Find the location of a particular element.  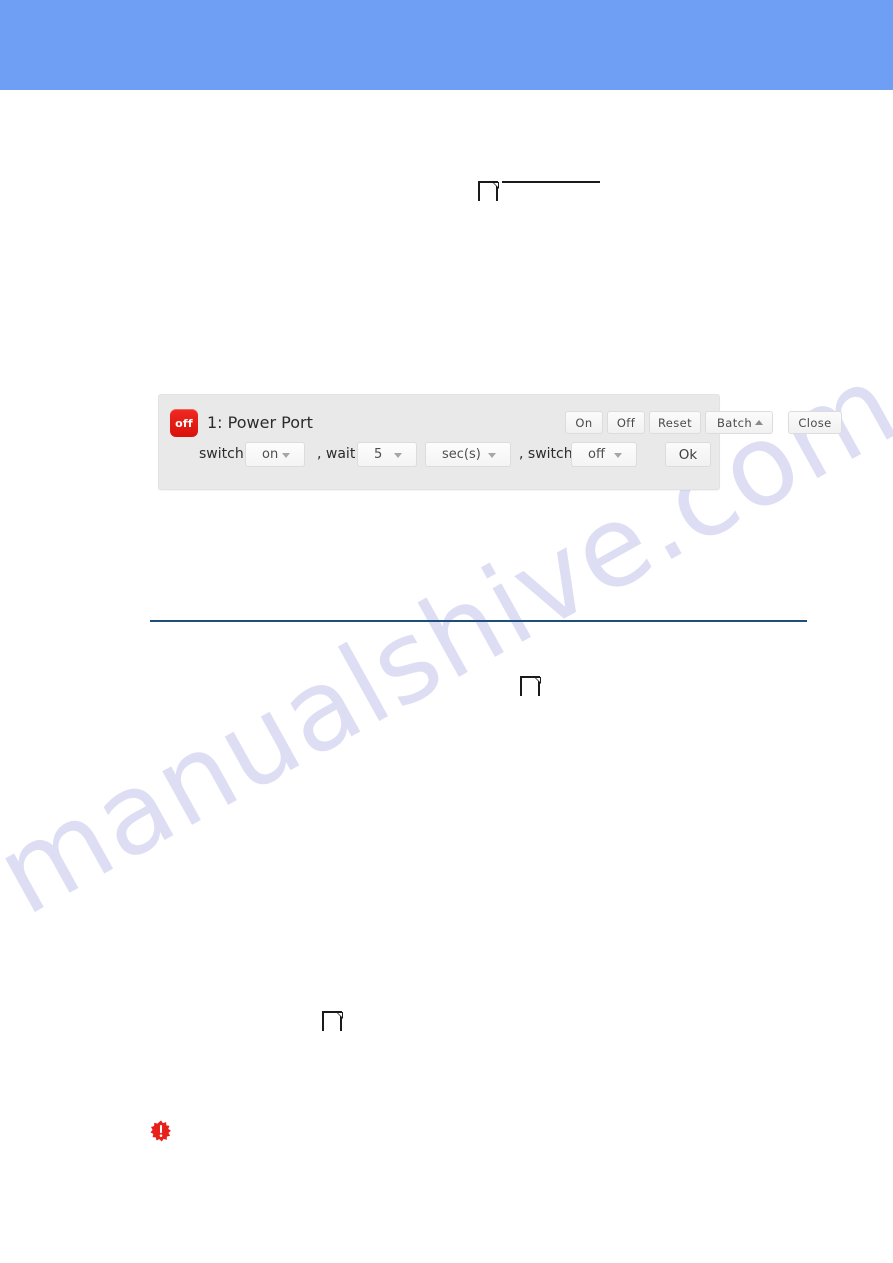

section-divider is located at coordinates (478, 621).